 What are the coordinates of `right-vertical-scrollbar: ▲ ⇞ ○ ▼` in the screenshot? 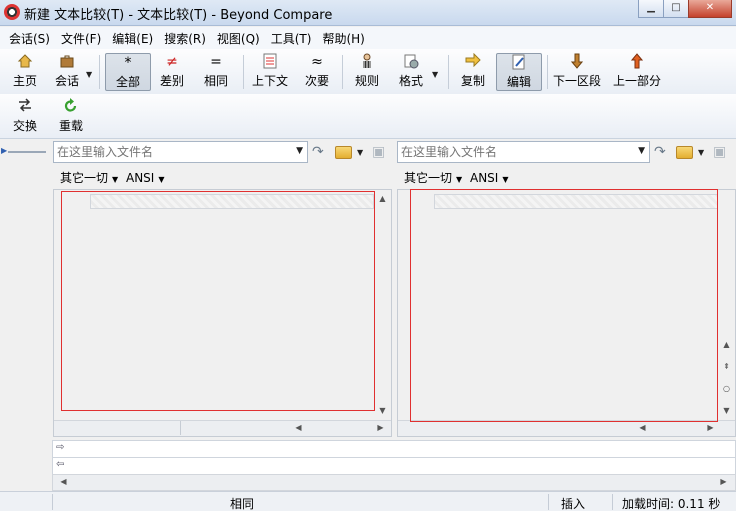 It's located at (726, 305).